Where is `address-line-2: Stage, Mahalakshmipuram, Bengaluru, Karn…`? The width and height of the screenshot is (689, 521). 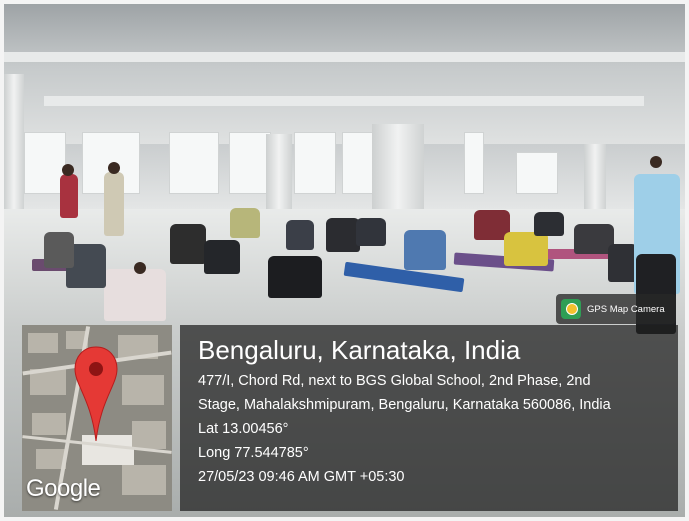
address-line-2: Stage, Mahalakshmipuram, Bengaluru, Karn… is located at coordinates (404, 405).